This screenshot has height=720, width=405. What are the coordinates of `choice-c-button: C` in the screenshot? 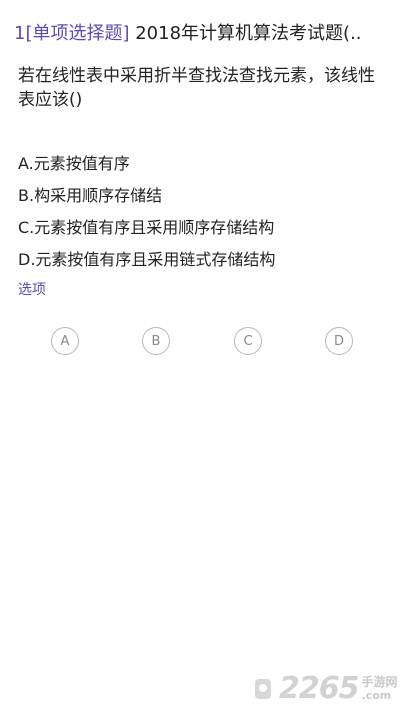 It's located at (248, 341).